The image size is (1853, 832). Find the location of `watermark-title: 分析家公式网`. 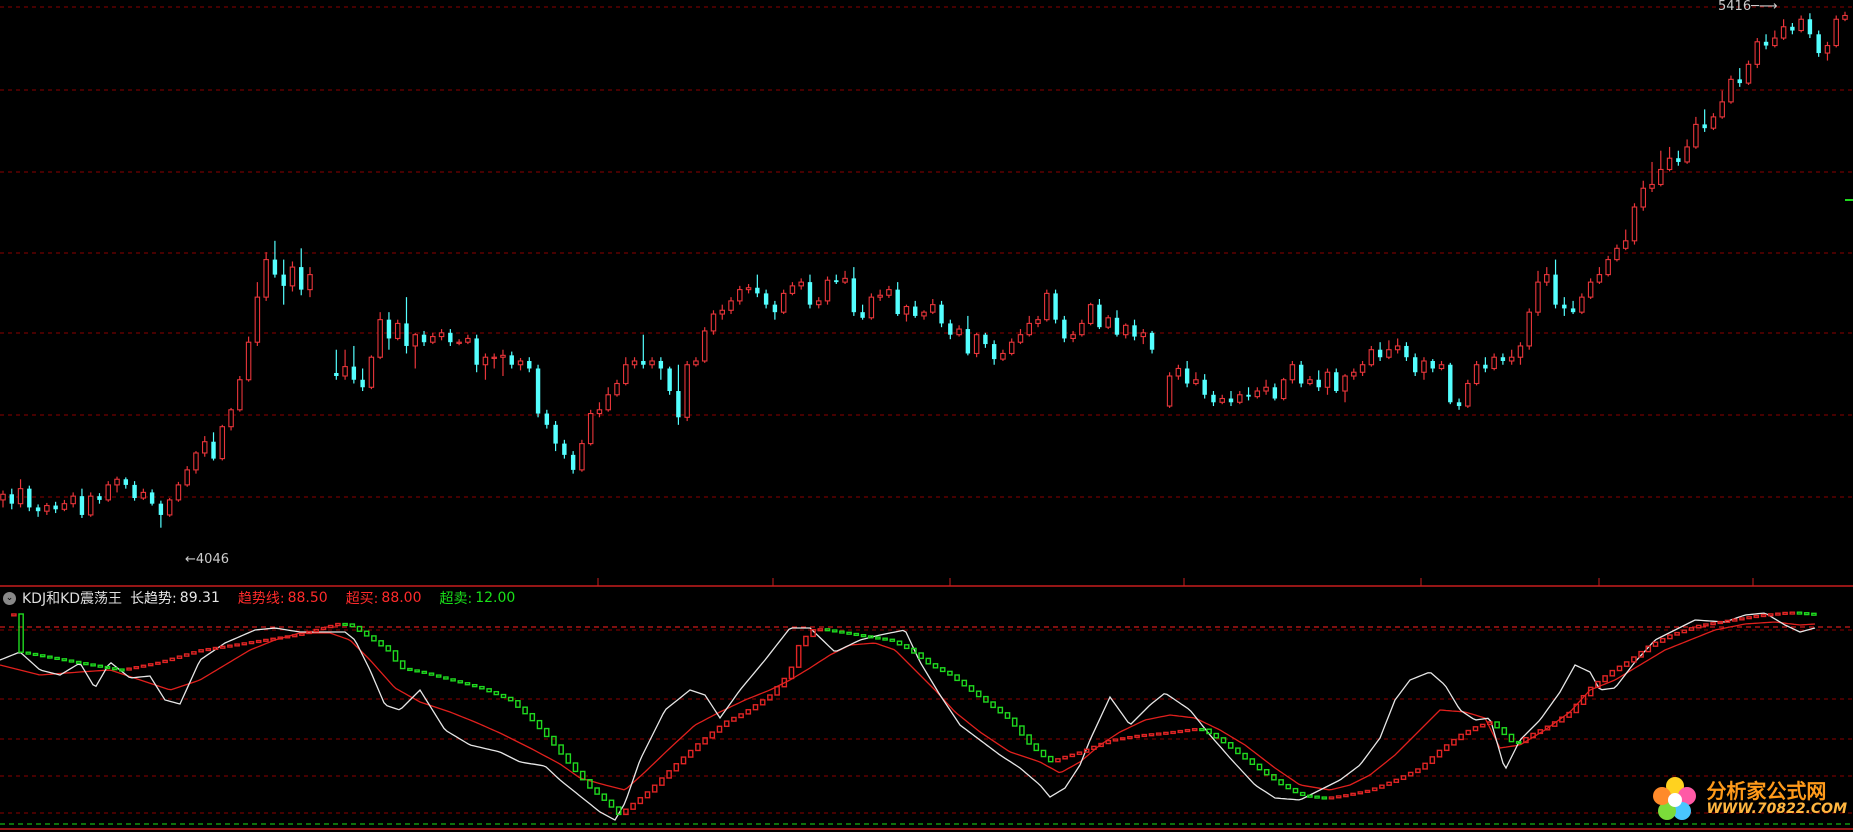

watermark-title: 分析家公式网 is located at coordinates (1766, 791).